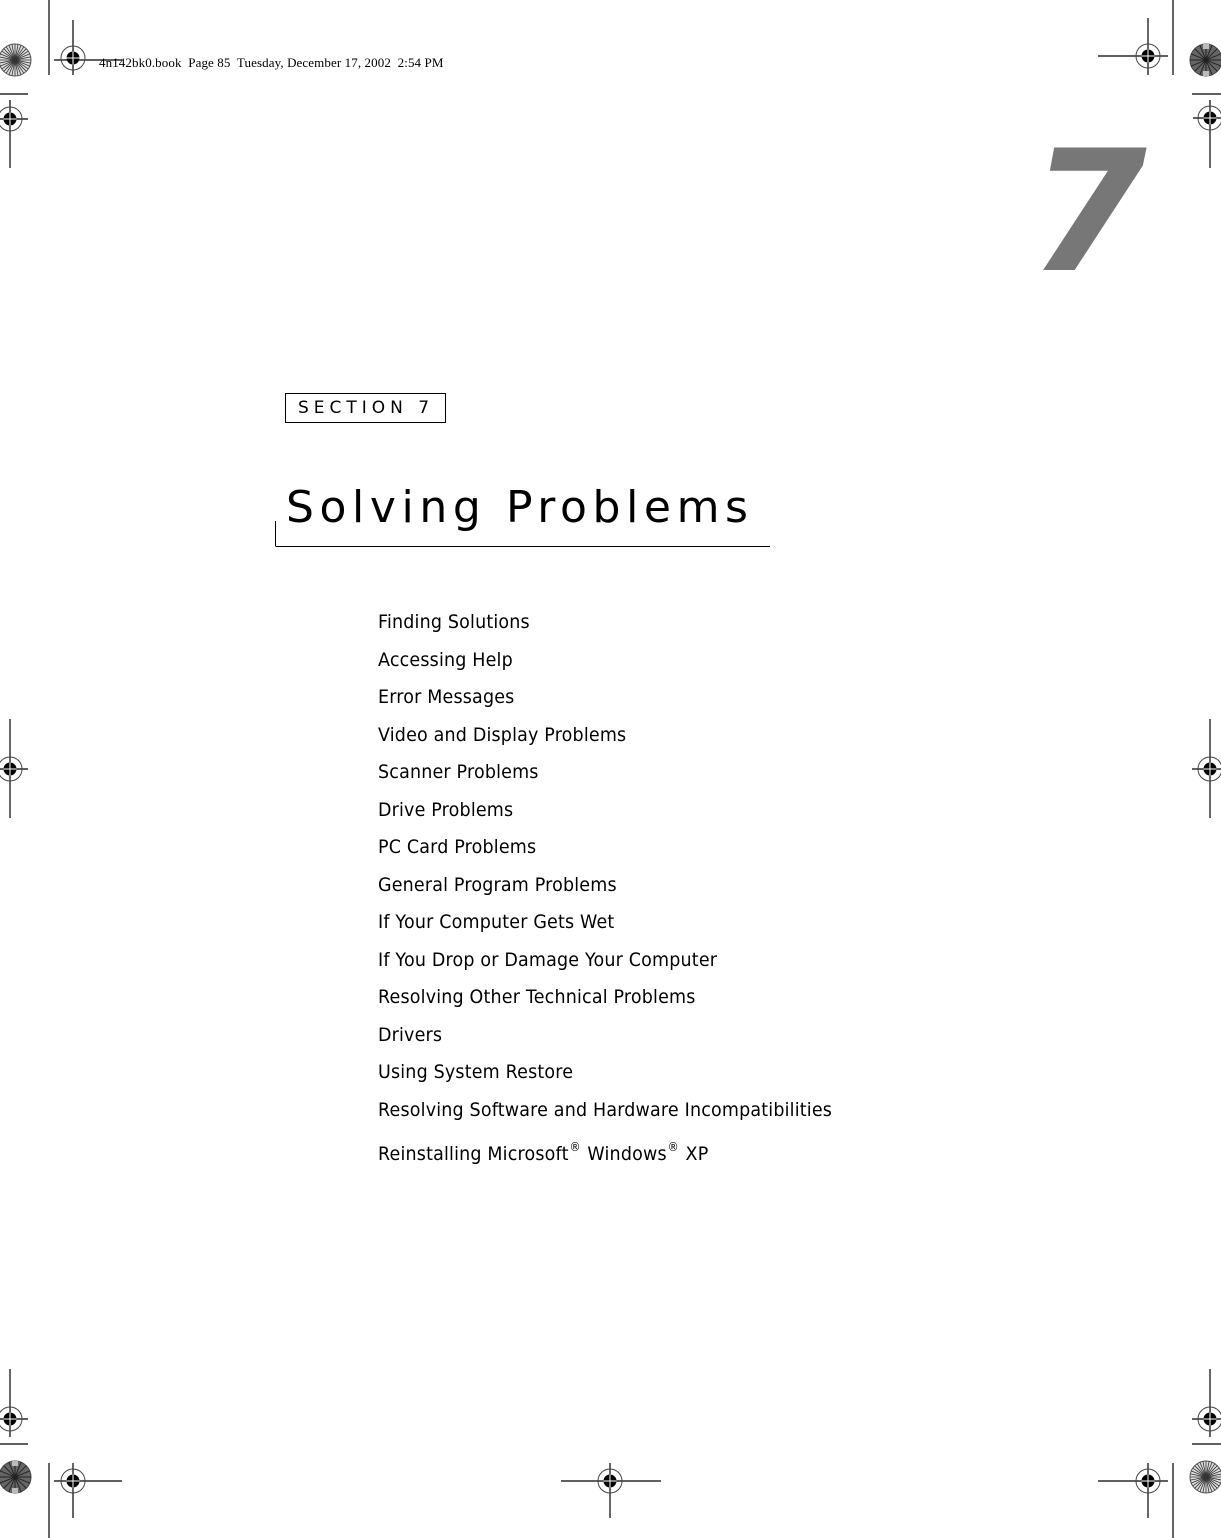 The width and height of the screenshot is (1221, 1538). Describe the element at coordinates (548, 959) in the screenshot. I see `topic-item: If You Drop or Damage Your Computer` at that location.